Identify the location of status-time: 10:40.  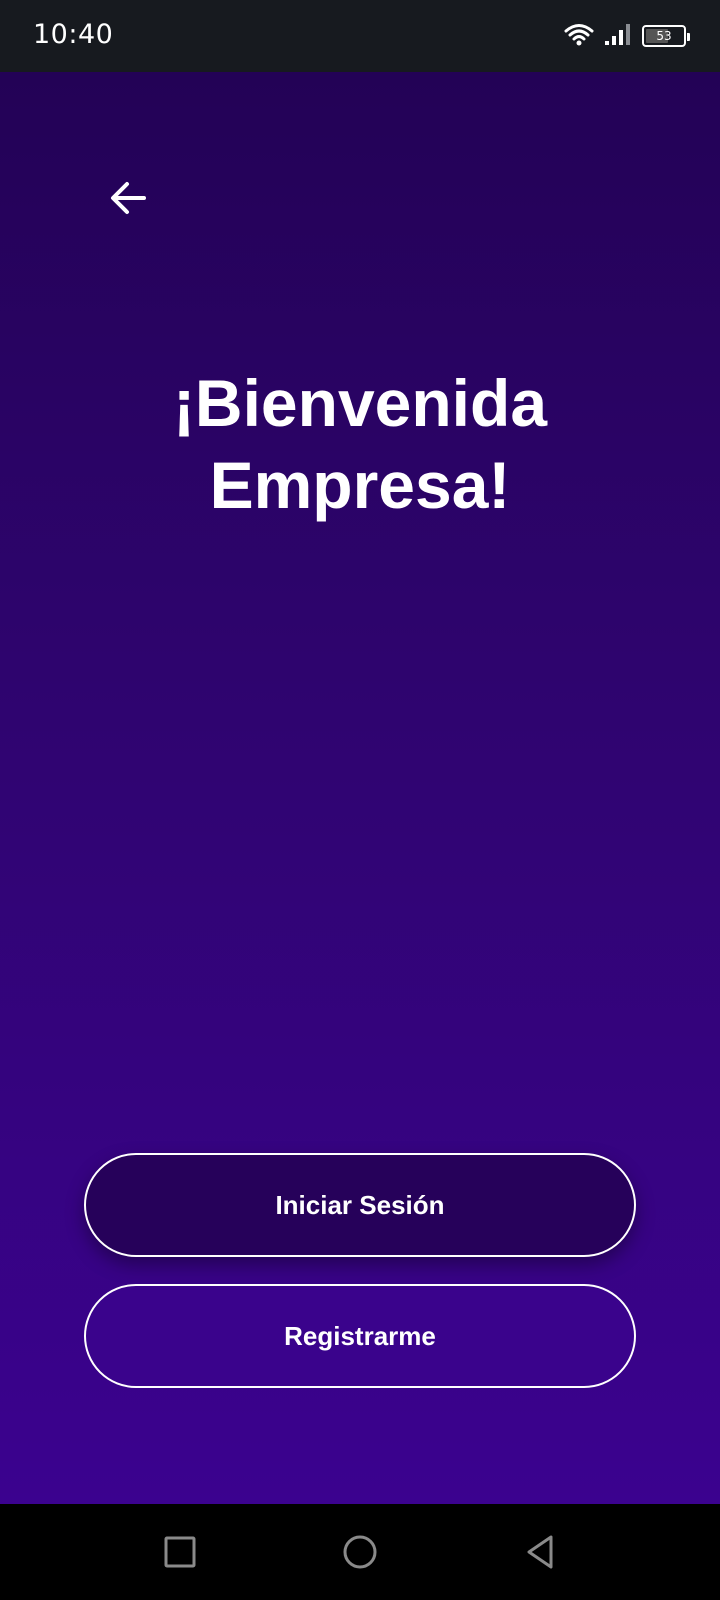
(73, 34).